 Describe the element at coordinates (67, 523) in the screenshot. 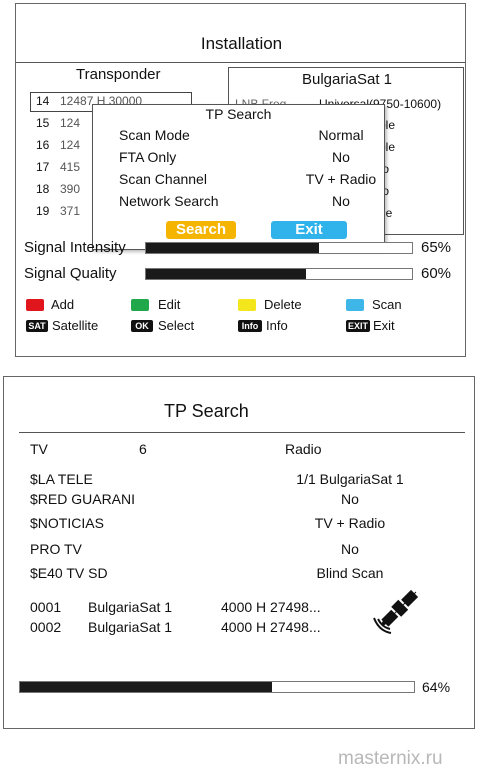

I see `channel-name: $NOTICIAS` at that location.